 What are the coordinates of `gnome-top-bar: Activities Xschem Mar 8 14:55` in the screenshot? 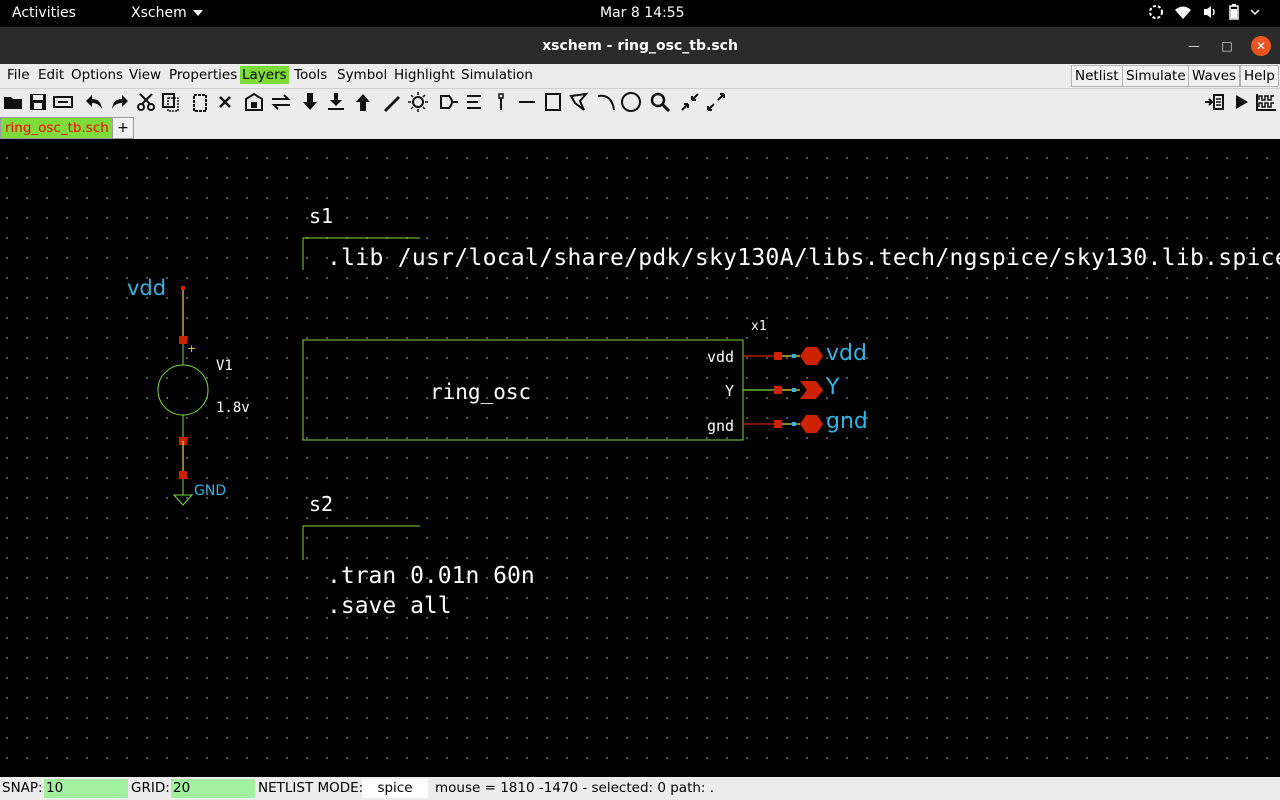 It's located at (640, 13).